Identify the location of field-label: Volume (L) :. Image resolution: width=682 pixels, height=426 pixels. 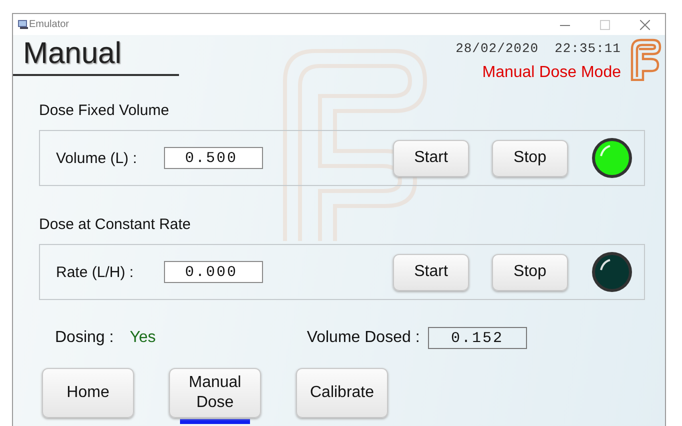
(97, 158).